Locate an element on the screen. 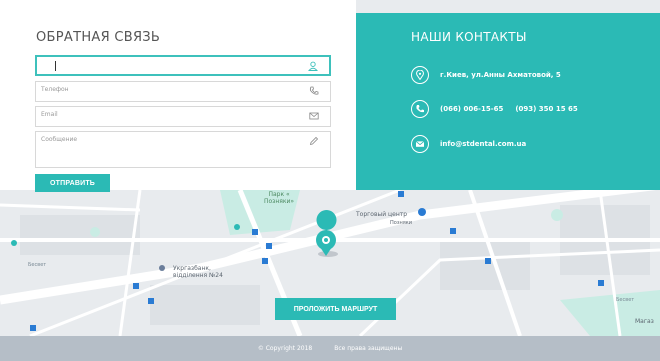 The height and width of the screenshot is (361, 660). bank-label: Укргазбанк, відділення №24 is located at coordinates (198, 272).